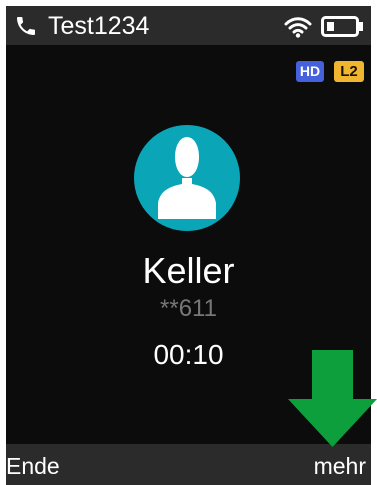 The width and height of the screenshot is (377, 485). Describe the element at coordinates (26, 26) in the screenshot. I see `phone-handset-icon` at that location.